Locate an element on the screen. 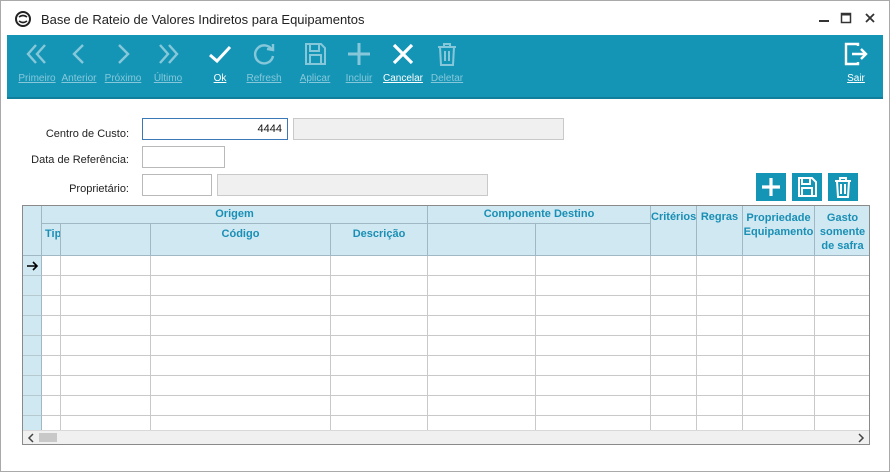 This screenshot has width=890, height=472. header-componente-descricao is located at coordinates (593, 240).